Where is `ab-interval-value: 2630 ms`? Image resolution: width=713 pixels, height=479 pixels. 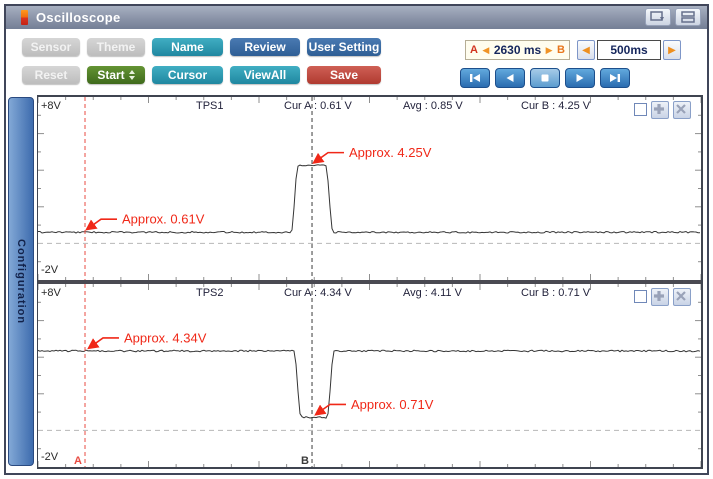 ab-interval-value: 2630 ms is located at coordinates (517, 50).